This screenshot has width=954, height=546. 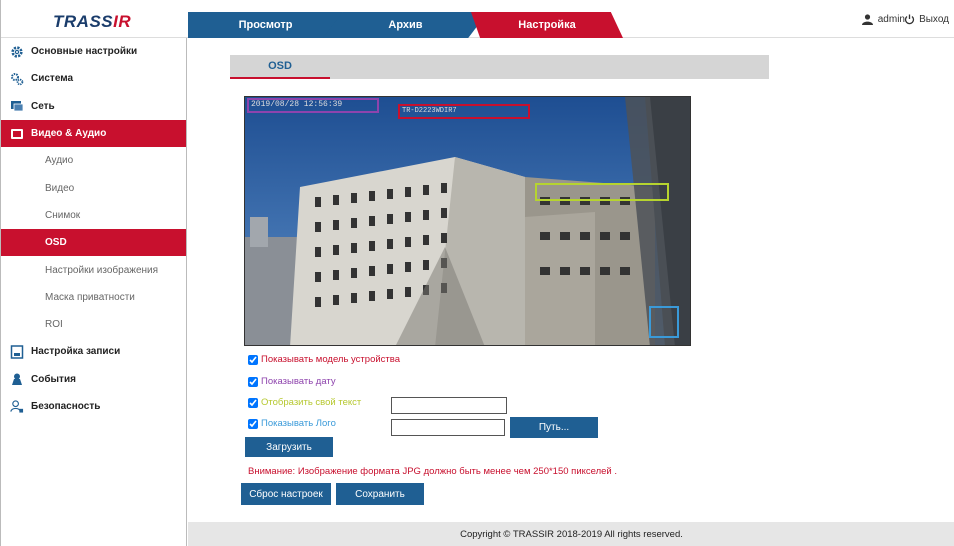 What do you see at coordinates (253, 381) in the screenshot?
I see `show-date-checkbox` at bounding box center [253, 381].